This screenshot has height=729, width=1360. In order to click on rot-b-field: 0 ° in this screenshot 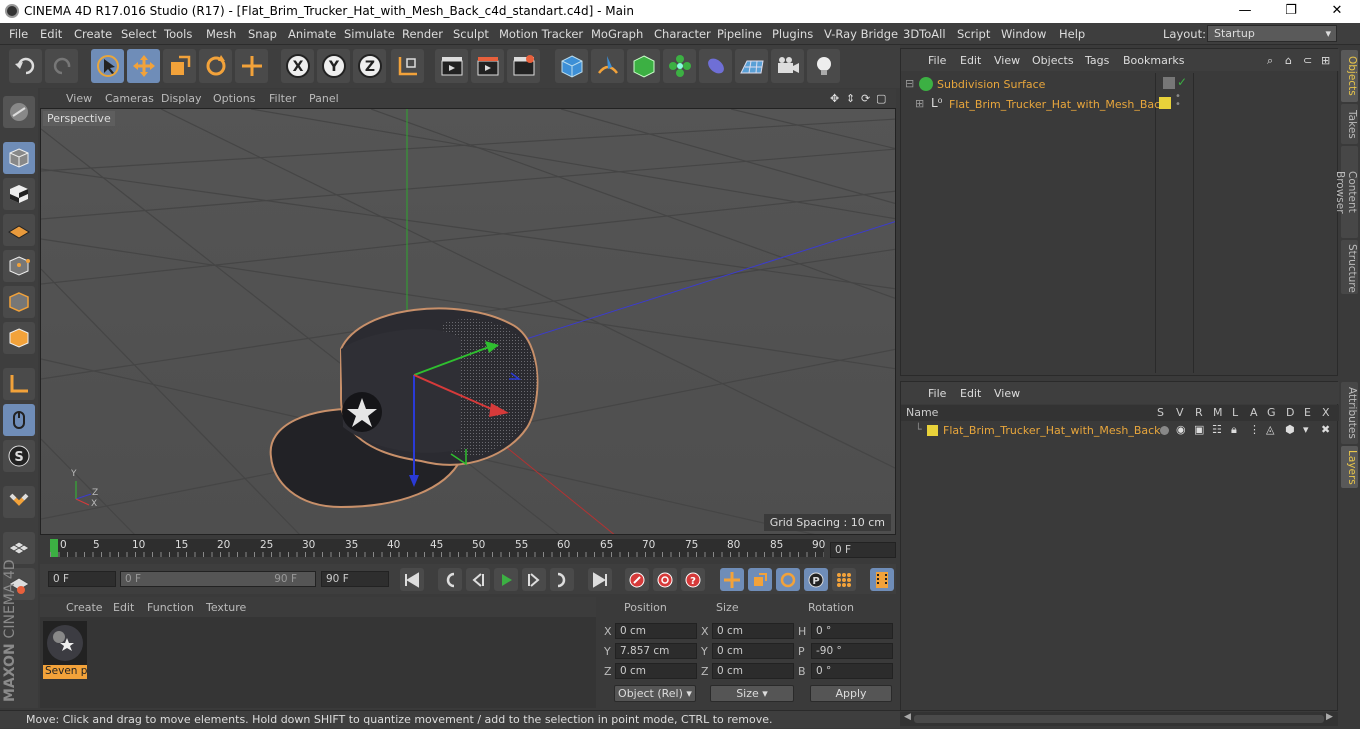, I will do `click(852, 671)`.